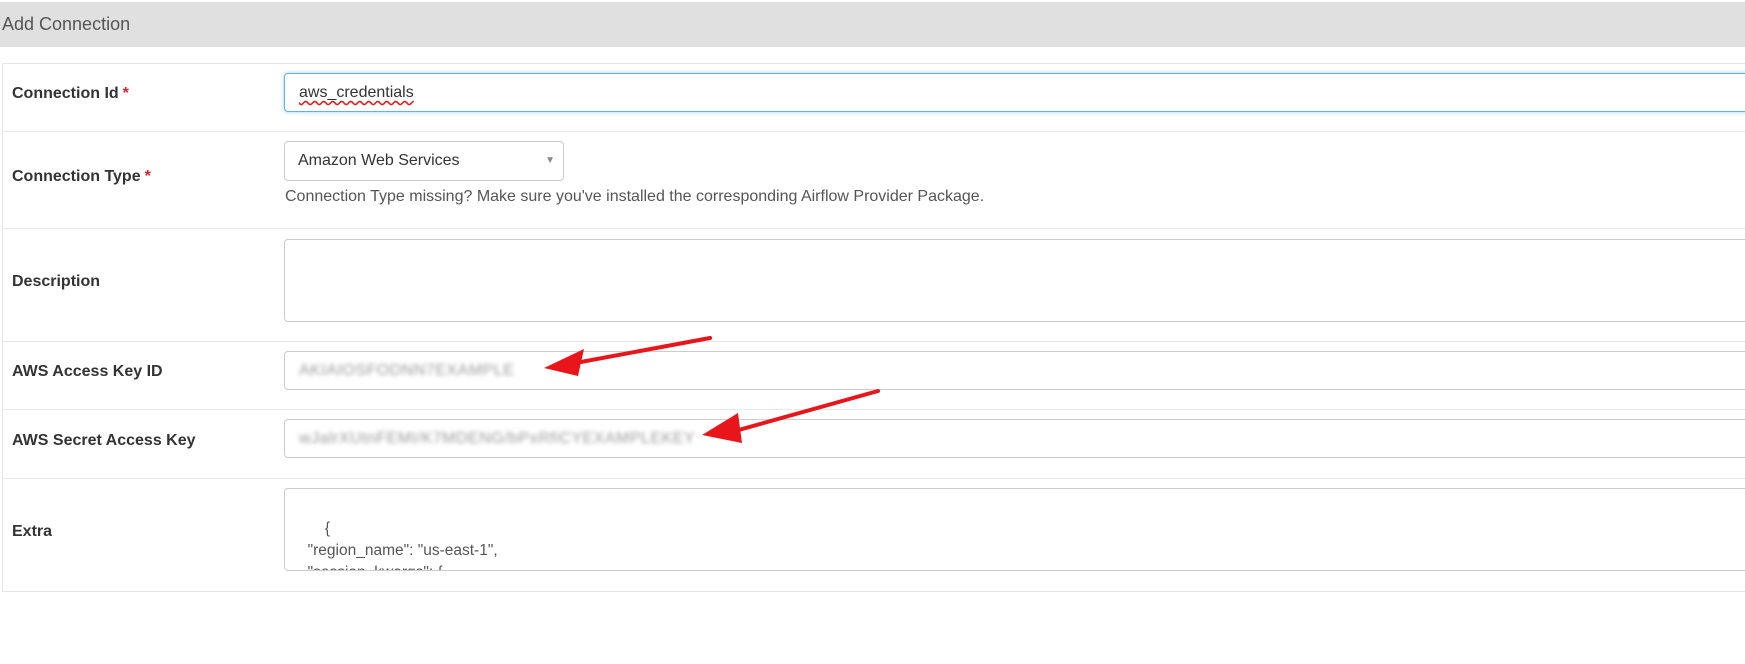  I want to click on connection-id-value: aws_credentials, so click(356, 92).